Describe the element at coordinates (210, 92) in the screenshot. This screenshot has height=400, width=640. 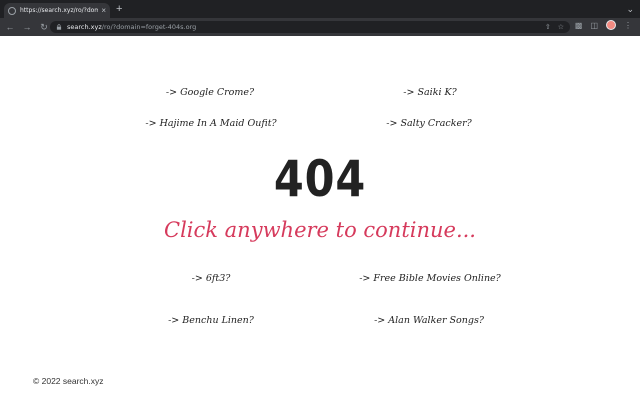
I see `suggestion-link: -> Google Crome?` at that location.